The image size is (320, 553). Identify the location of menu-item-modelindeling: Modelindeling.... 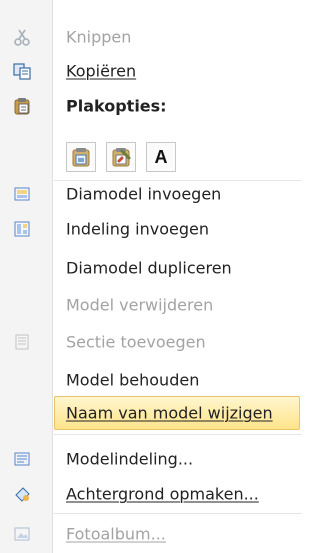
(151, 459).